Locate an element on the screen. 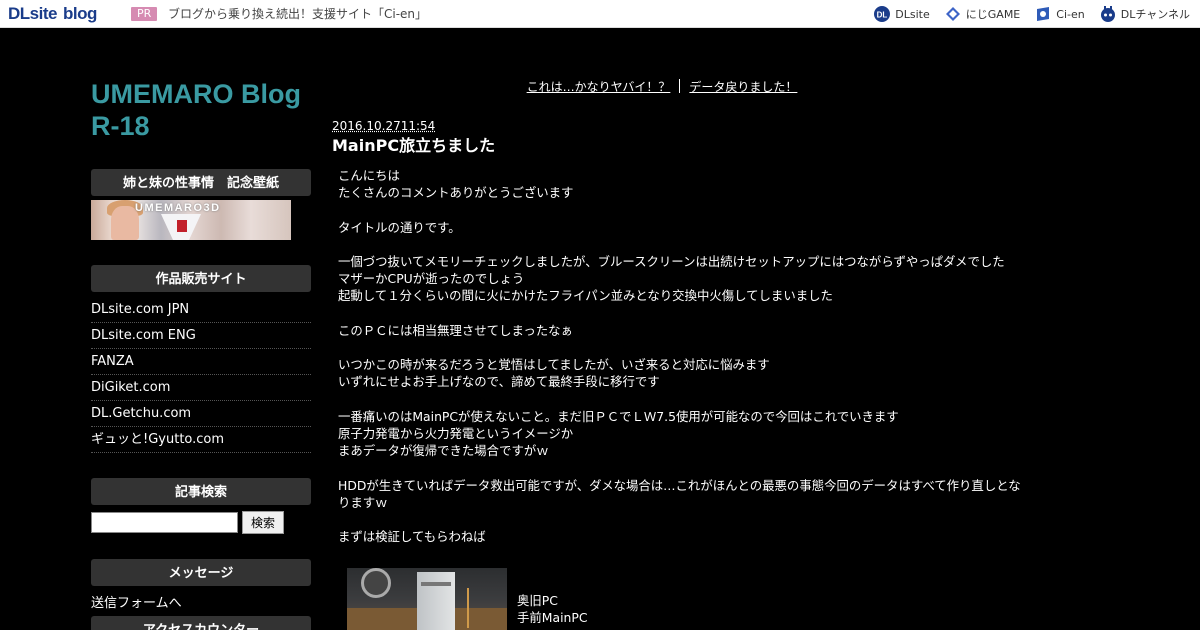 The width and height of the screenshot is (1200, 630). banner-watermark: UMEMARO3D is located at coordinates (178, 208).